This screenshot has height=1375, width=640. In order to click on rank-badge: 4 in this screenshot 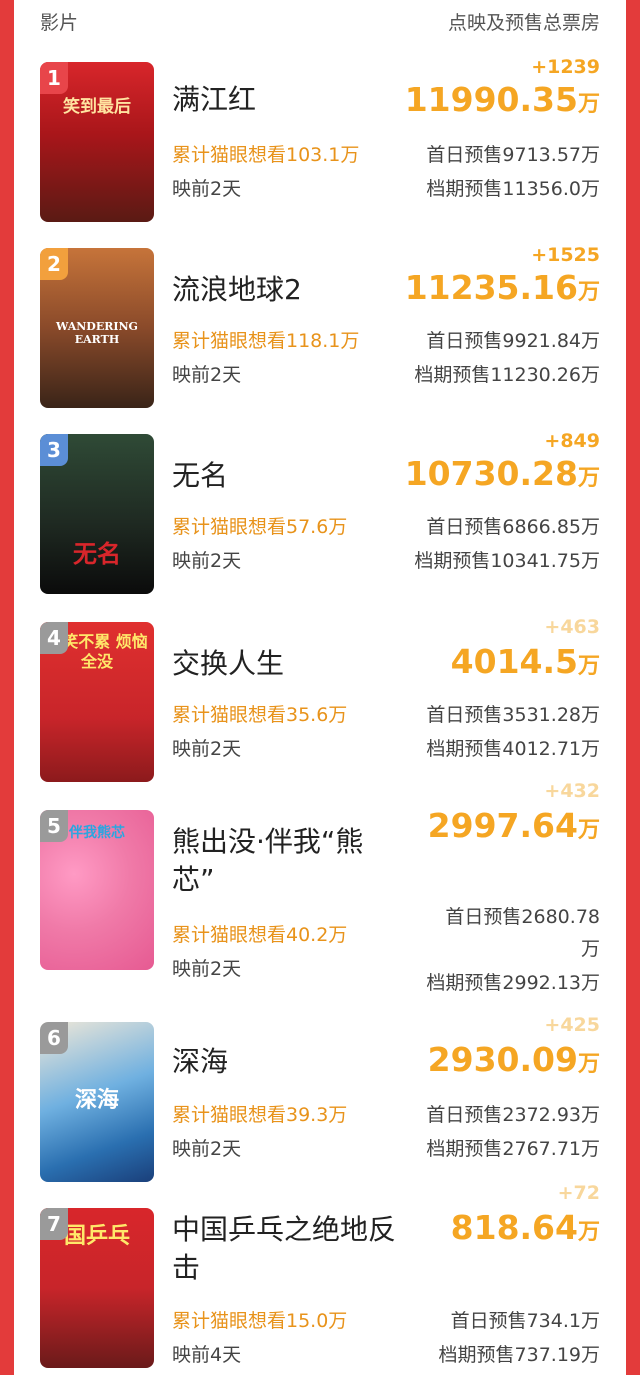, I will do `click(54, 638)`.